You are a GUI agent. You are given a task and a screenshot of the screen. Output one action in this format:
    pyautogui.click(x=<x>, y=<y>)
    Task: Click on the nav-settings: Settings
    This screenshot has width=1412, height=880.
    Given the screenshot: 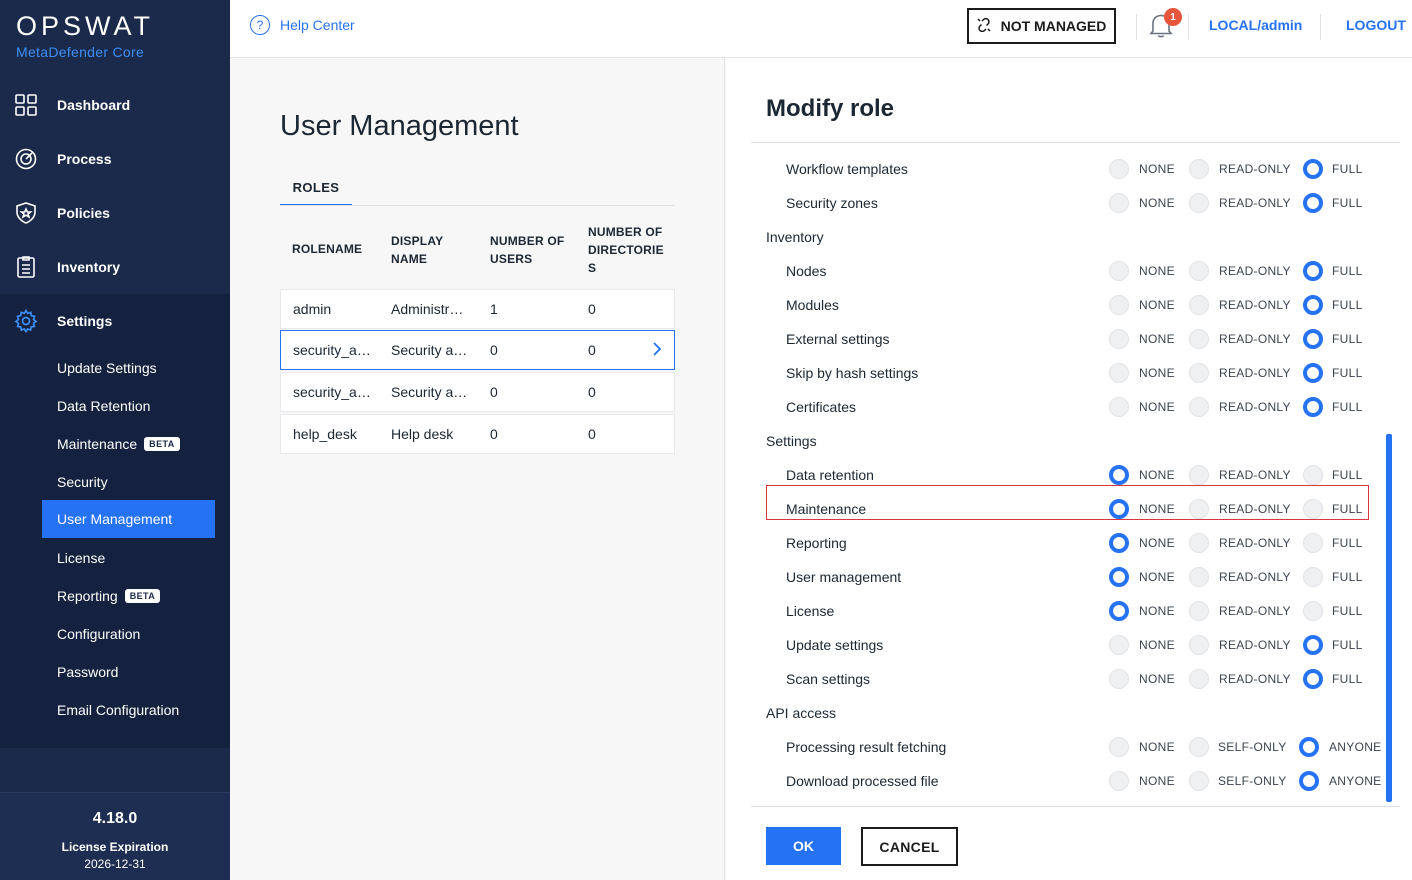 What is the action you would take?
    pyautogui.click(x=115, y=321)
    